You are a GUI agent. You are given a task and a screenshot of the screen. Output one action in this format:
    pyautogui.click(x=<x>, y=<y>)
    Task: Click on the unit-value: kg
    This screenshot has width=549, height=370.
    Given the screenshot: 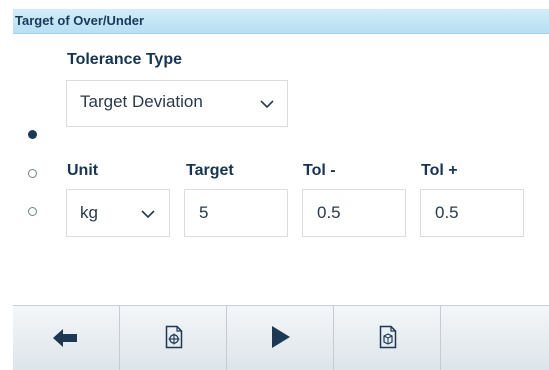 What is the action you would take?
    pyautogui.click(x=89, y=212)
    